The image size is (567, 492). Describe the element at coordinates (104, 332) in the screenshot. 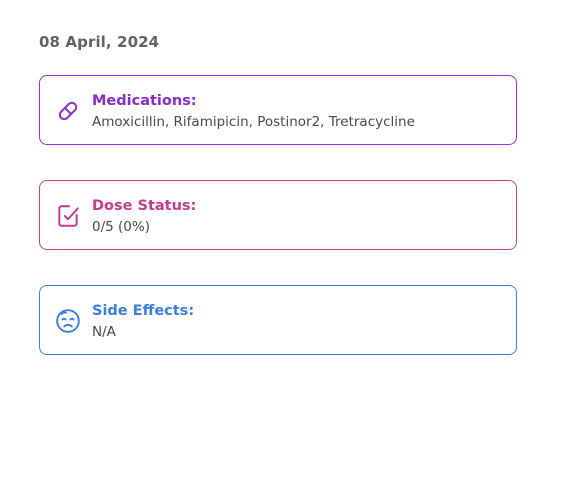

I see `side-effects-value: N/A` at that location.